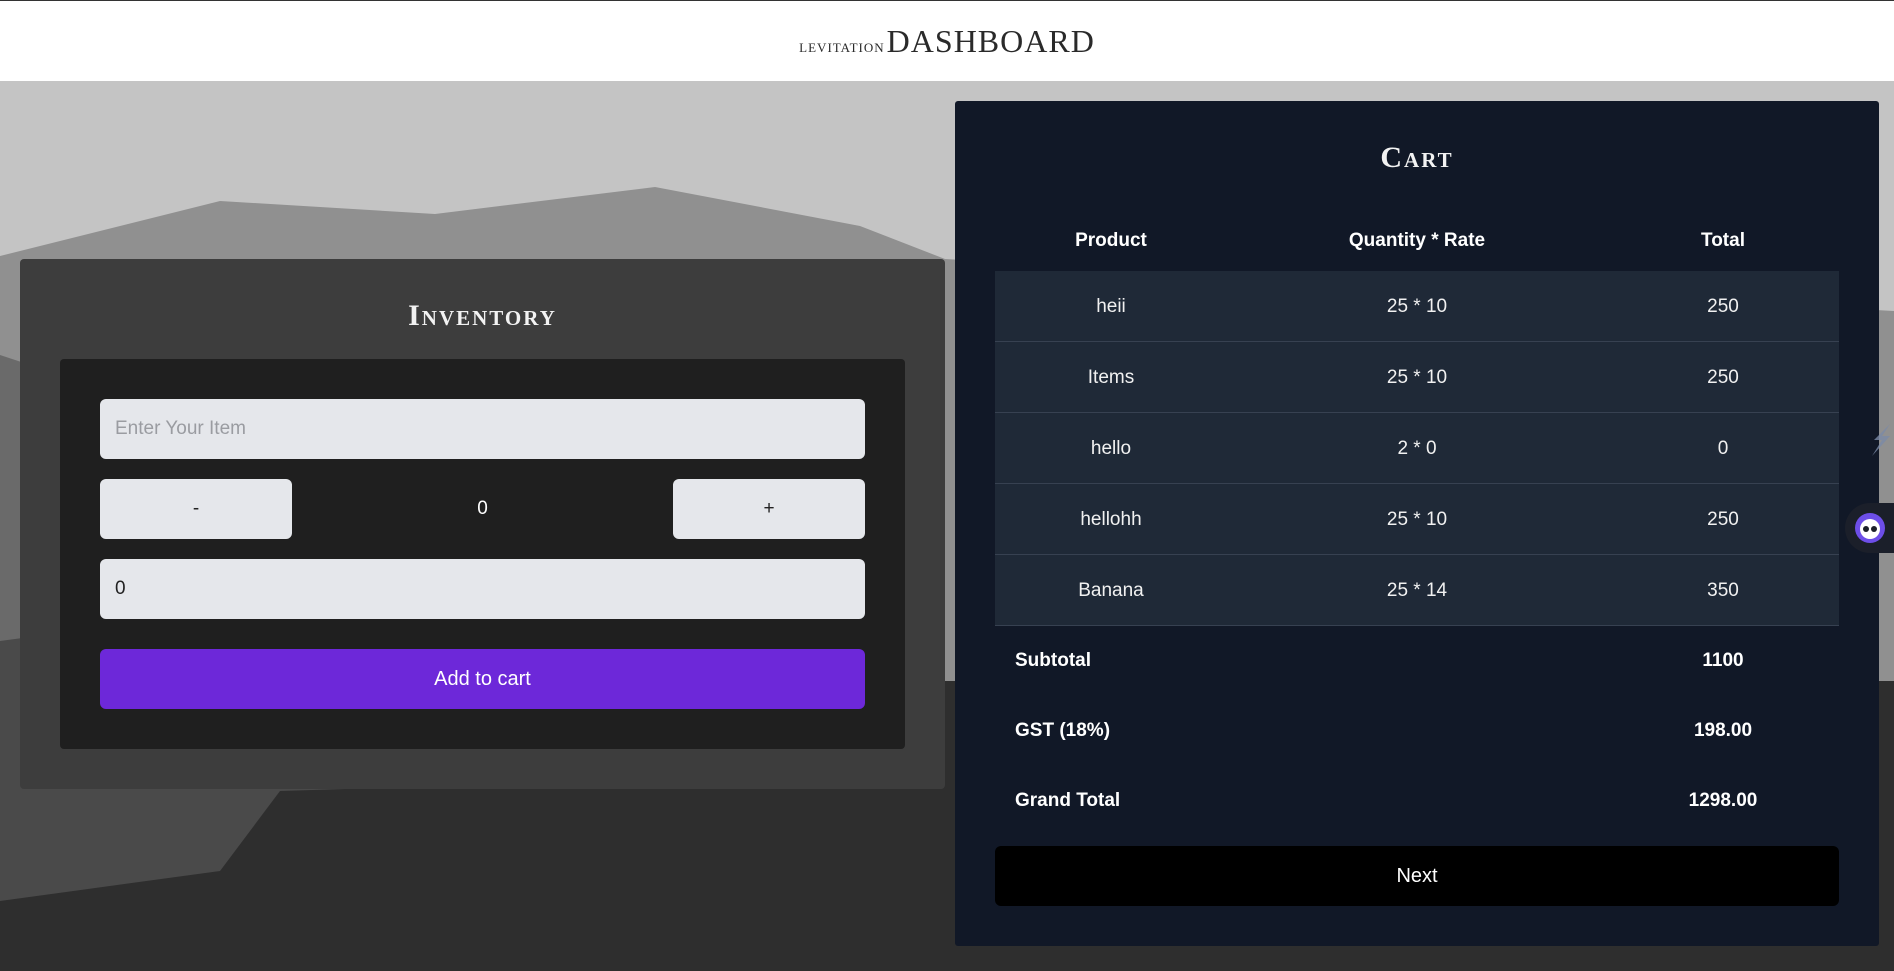 The image size is (1894, 971). I want to click on cell-quantity-rate: 2 * 0, so click(1417, 448).